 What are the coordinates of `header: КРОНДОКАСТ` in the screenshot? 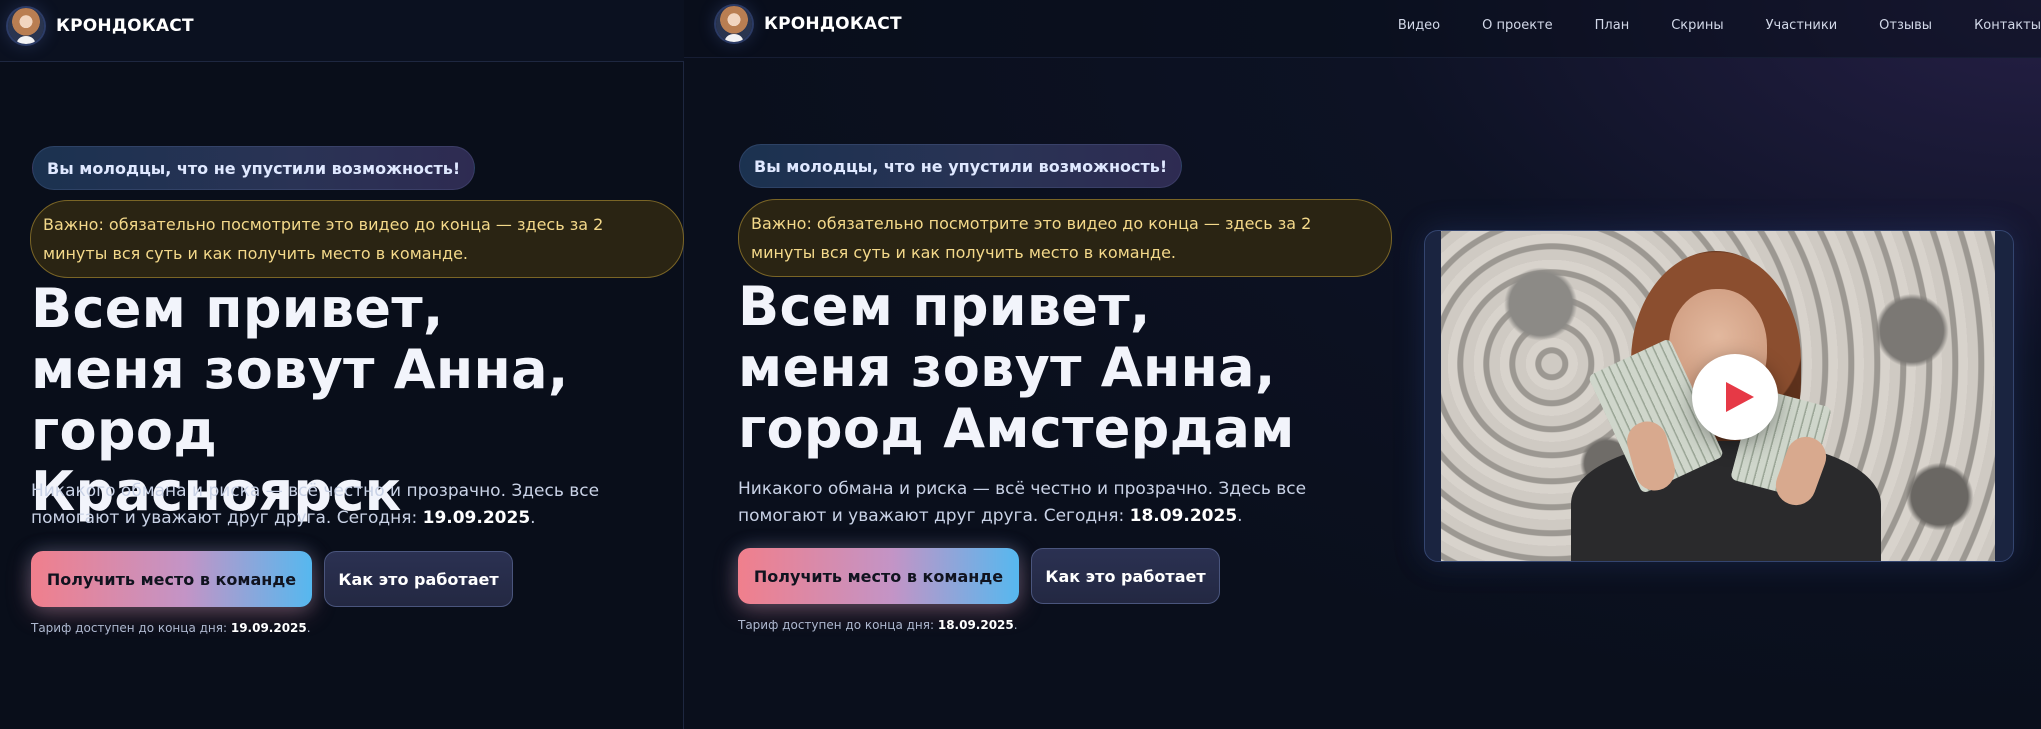 It's located at (342, 31).